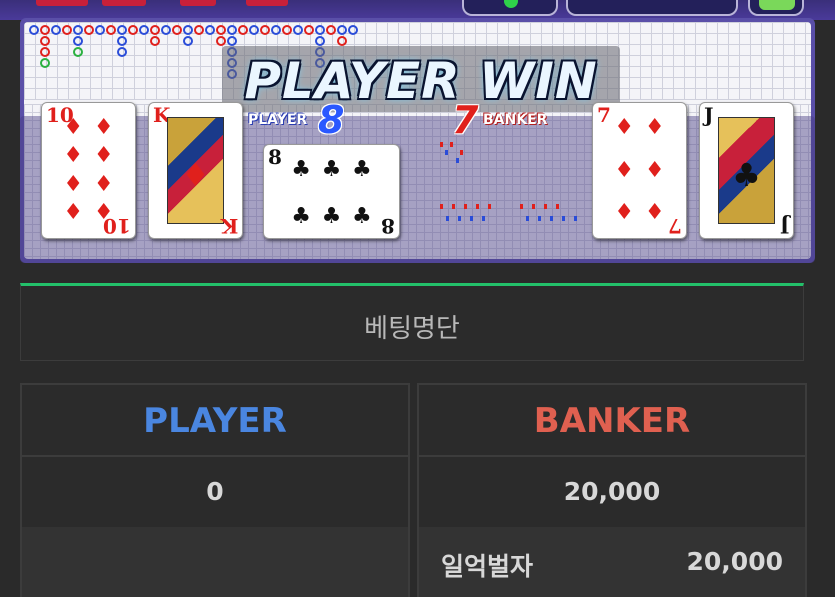 This screenshot has width=835, height=597. I want to click on card-rank: J, so click(709, 115).